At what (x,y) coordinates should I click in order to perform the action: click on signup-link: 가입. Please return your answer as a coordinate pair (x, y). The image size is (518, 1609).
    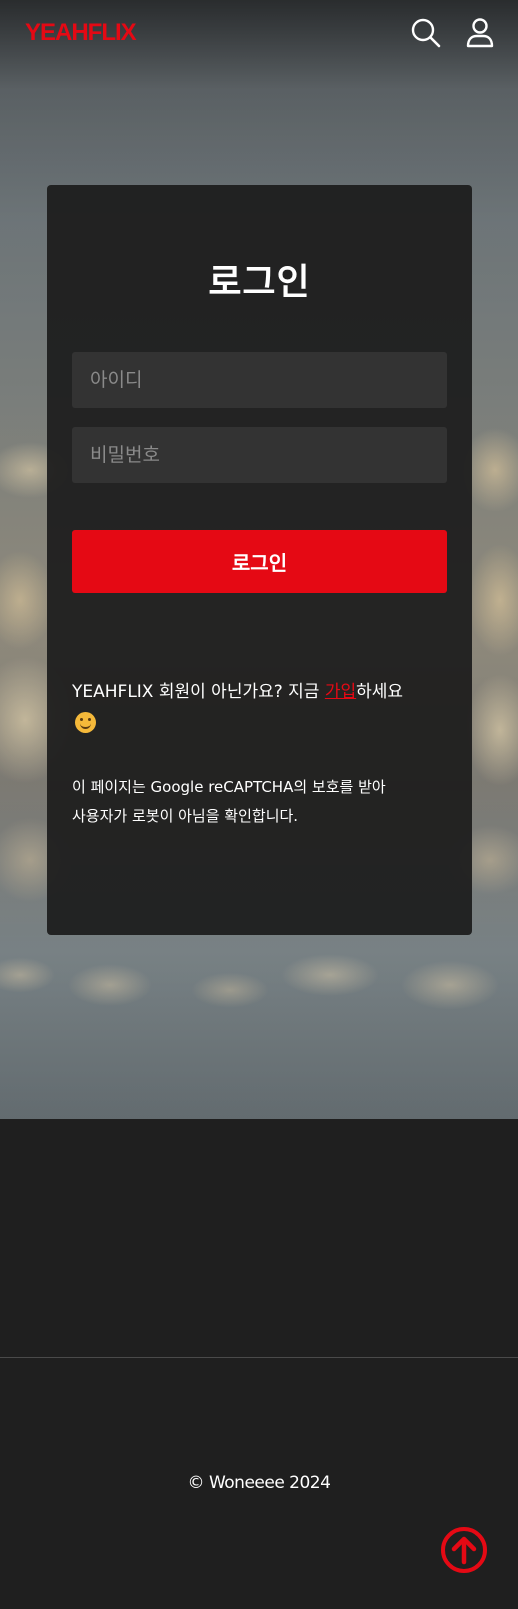
    Looking at the image, I should click on (340, 692).